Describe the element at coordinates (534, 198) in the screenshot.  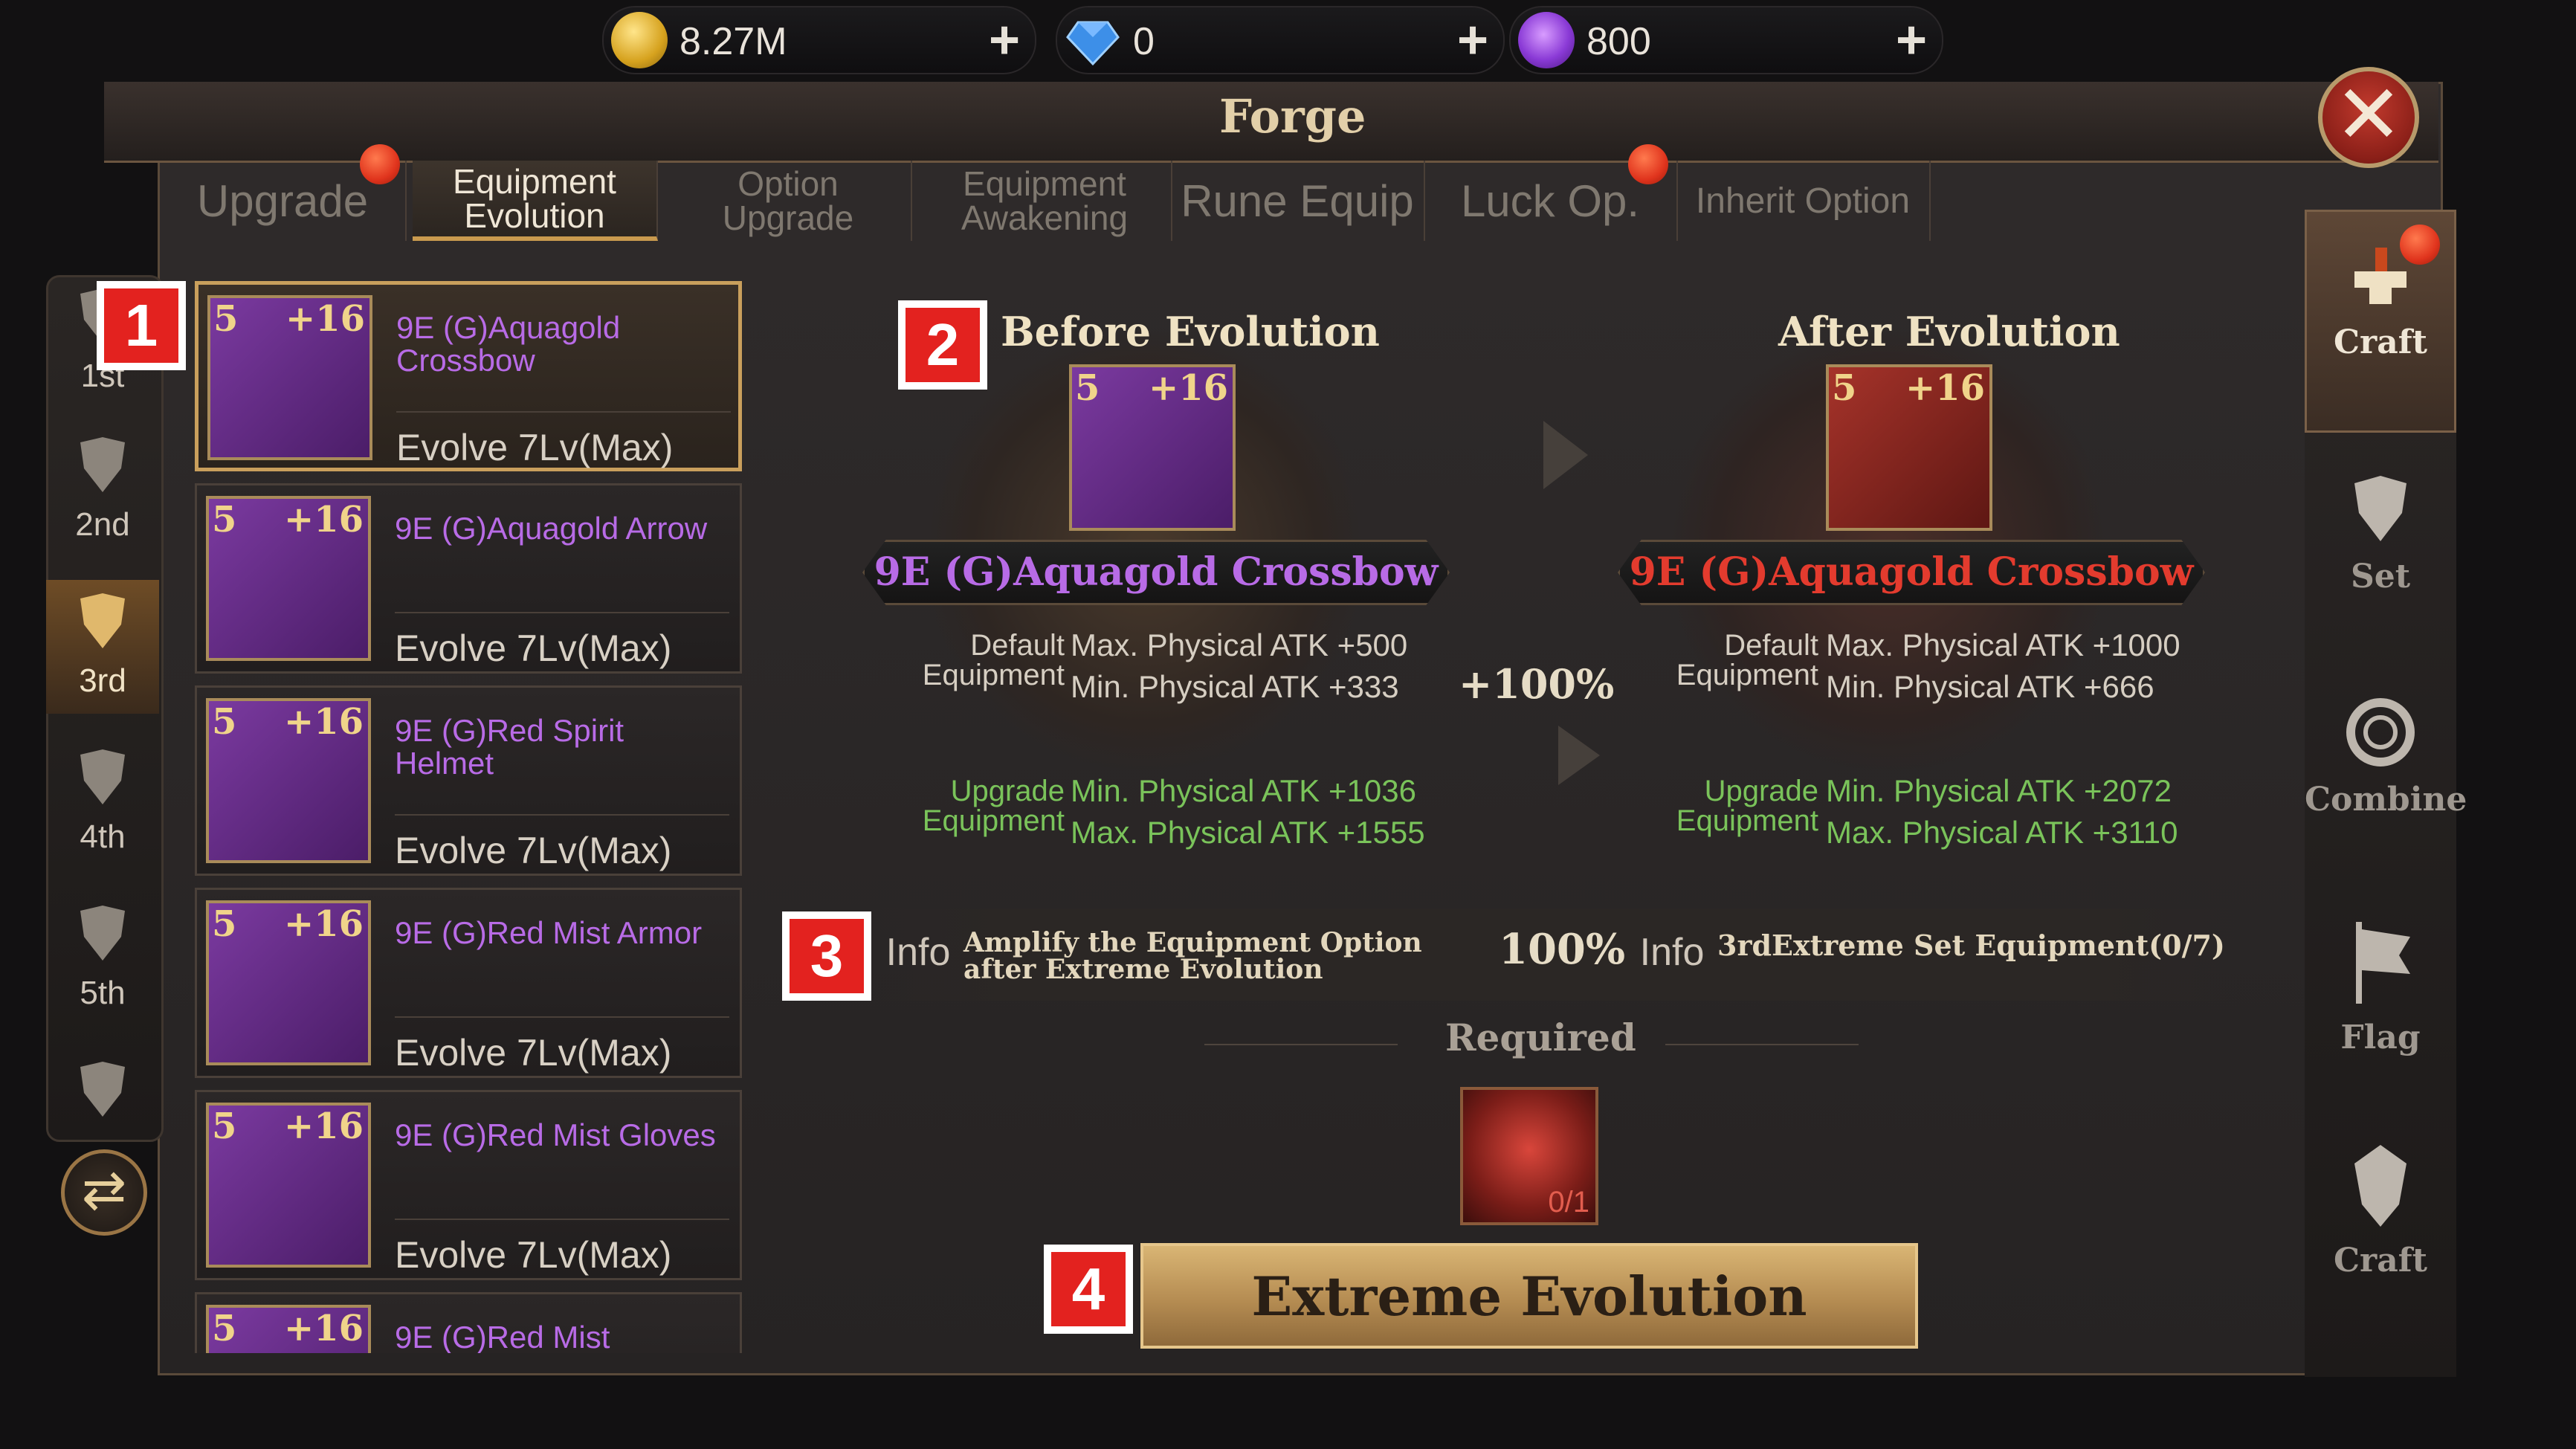
I see `tab-label: Equipment Evolution` at that location.